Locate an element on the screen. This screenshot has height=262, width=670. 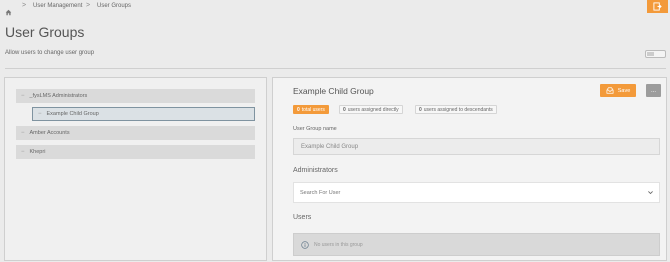
allow-change-group-label: Allow users to change user group is located at coordinates (50, 53).